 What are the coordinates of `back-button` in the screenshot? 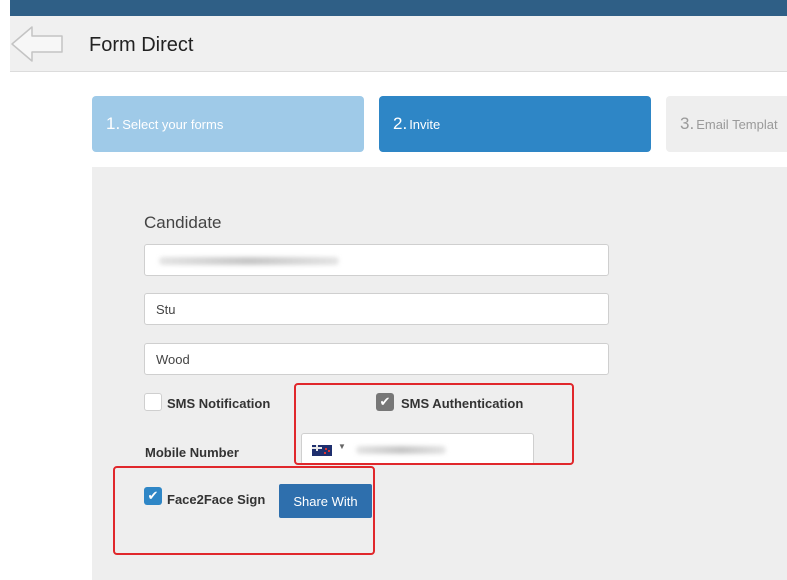 It's located at (38, 44).